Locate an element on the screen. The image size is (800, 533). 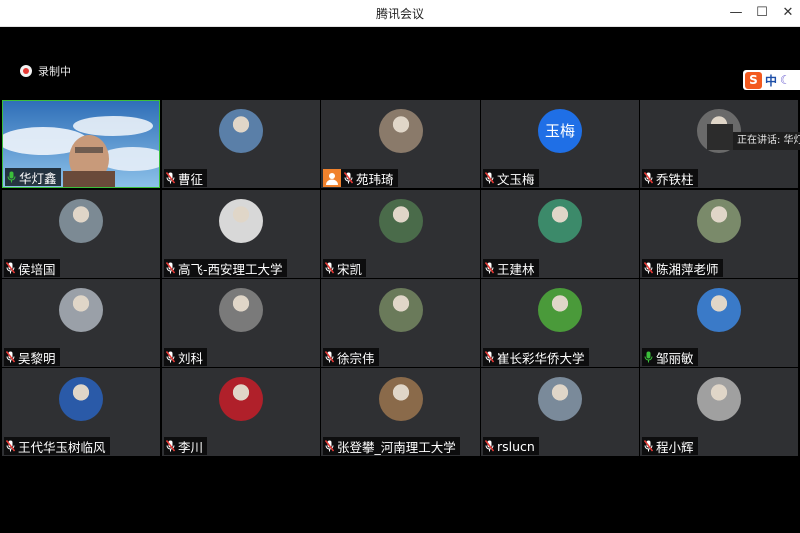
host-icon is located at coordinates (332, 178).